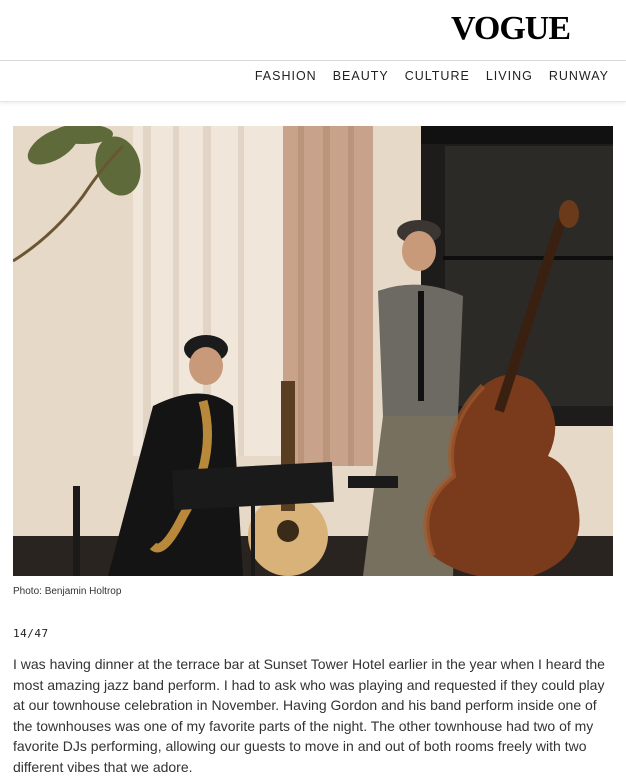 Image resolution: width=626 pixels, height=782 pixels. What do you see at coordinates (509, 76) in the screenshot?
I see `nav-item-living: LIVING` at bounding box center [509, 76].